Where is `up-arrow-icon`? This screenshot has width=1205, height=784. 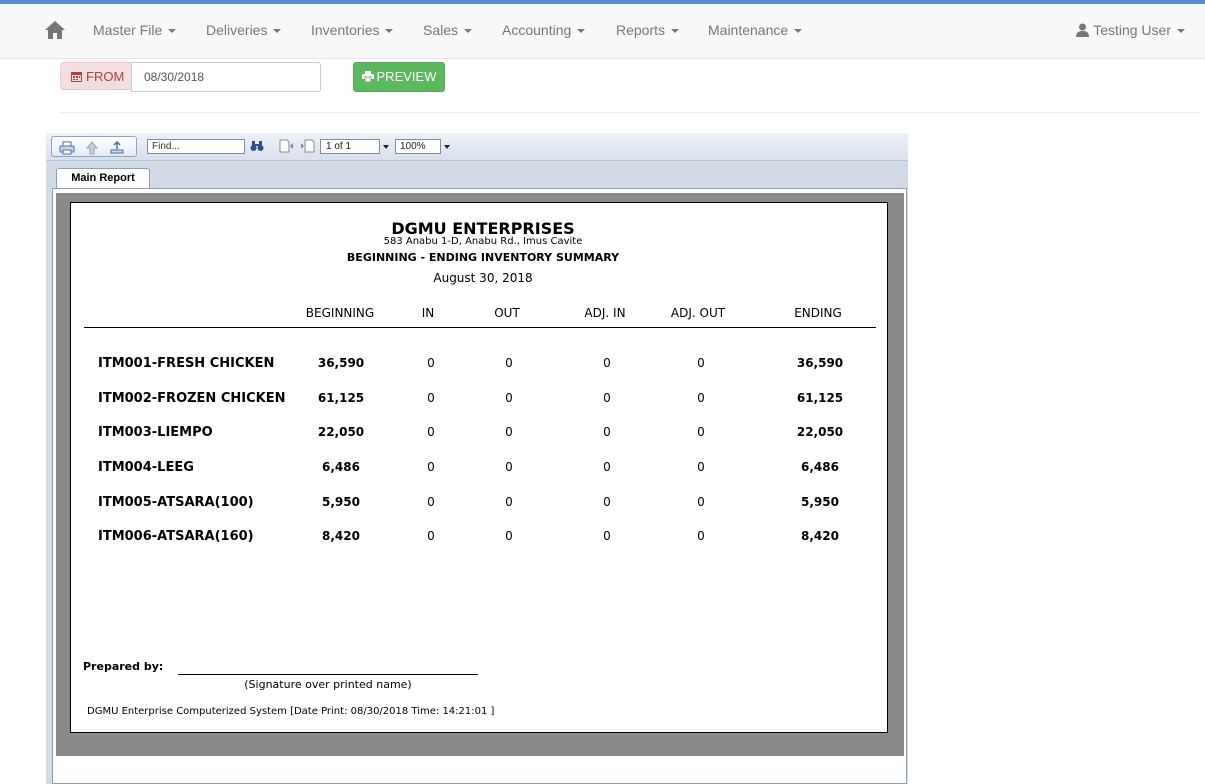 up-arrow-icon is located at coordinates (92, 148).